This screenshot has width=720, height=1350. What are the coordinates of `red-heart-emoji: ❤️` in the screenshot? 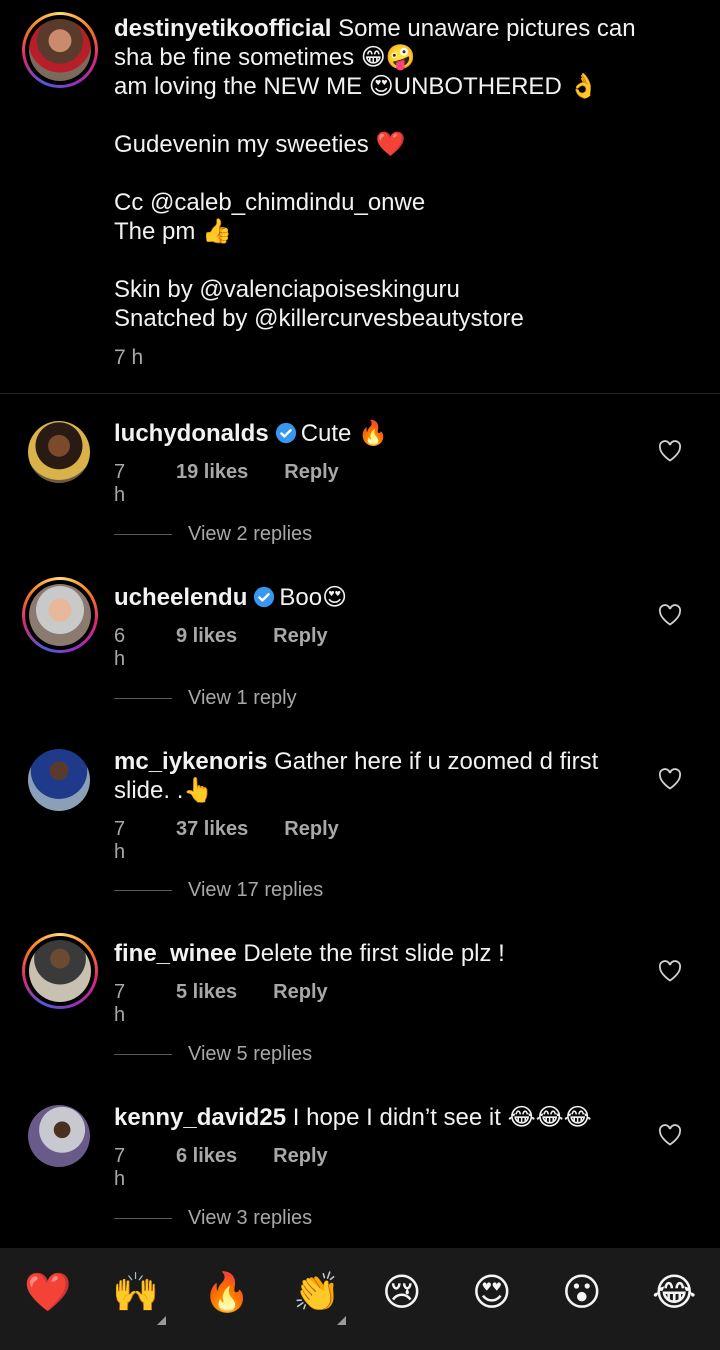 It's located at (47, 1292).